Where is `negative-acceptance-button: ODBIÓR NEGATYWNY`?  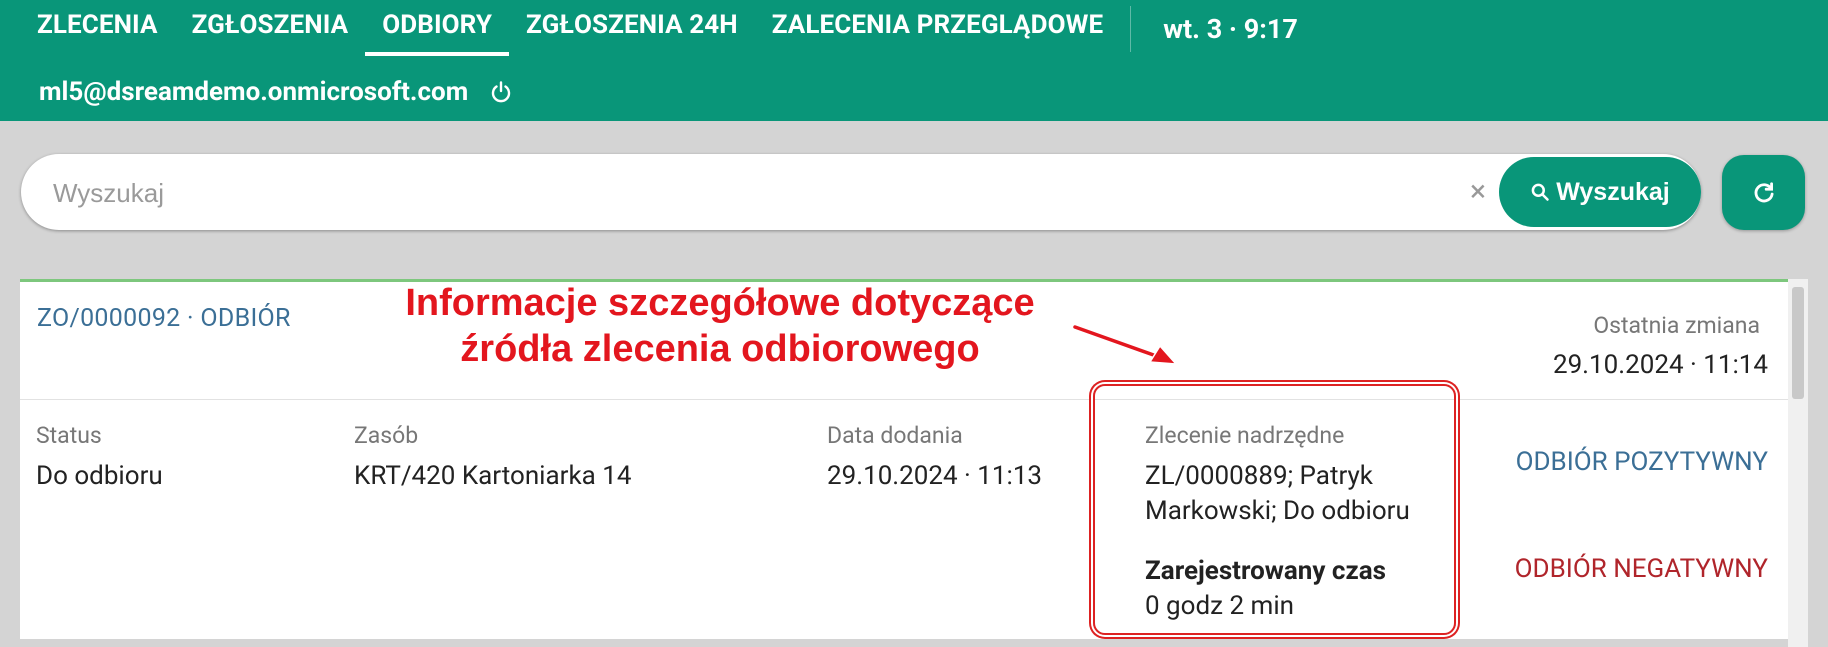 negative-acceptance-button: ODBIÓR NEGATYWNY is located at coordinates (1641, 569).